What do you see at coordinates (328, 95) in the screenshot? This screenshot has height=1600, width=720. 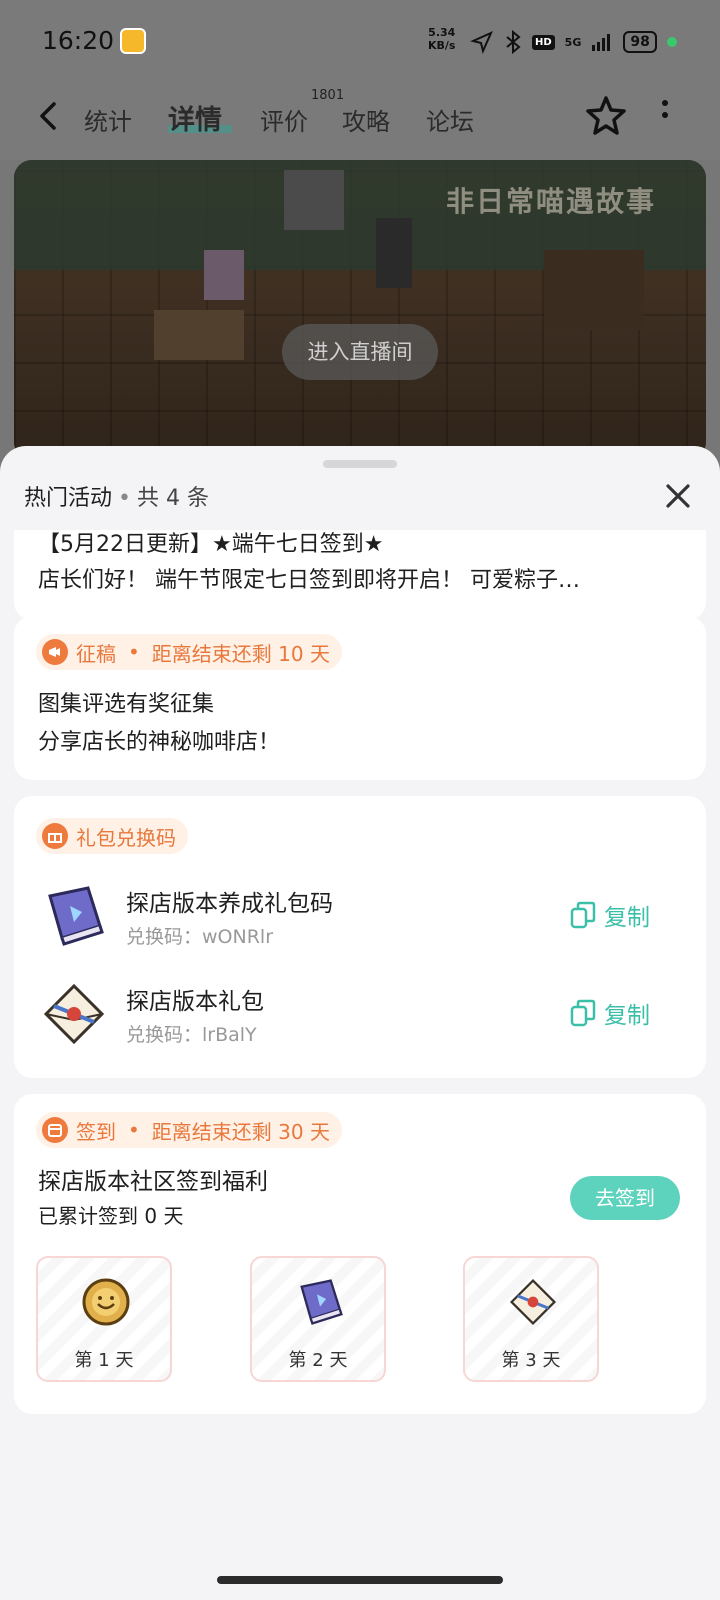 I see `review-count-badge: 1801` at bounding box center [328, 95].